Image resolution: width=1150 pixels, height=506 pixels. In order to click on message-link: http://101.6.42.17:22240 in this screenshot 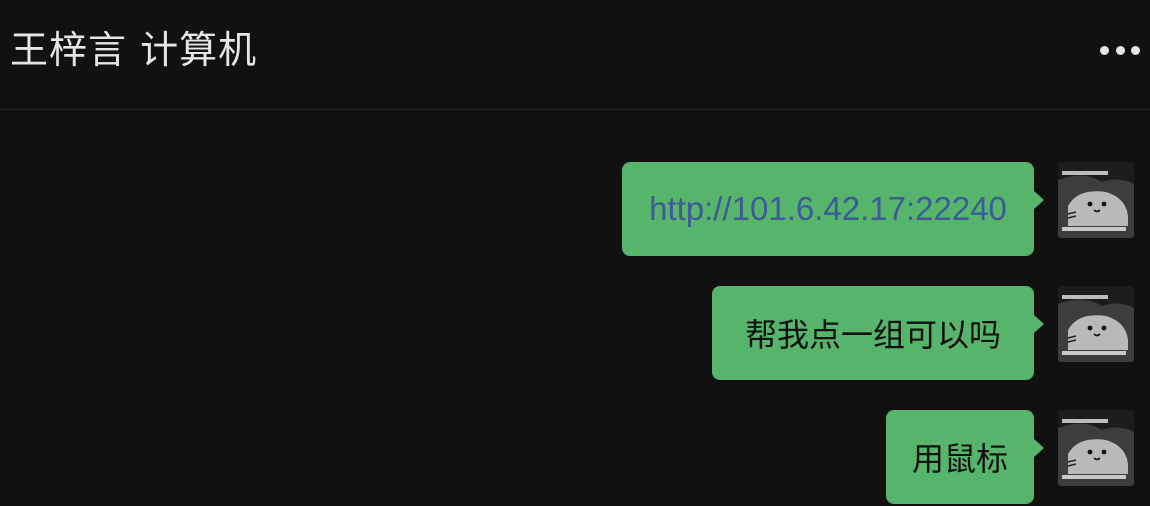, I will do `click(828, 209)`.